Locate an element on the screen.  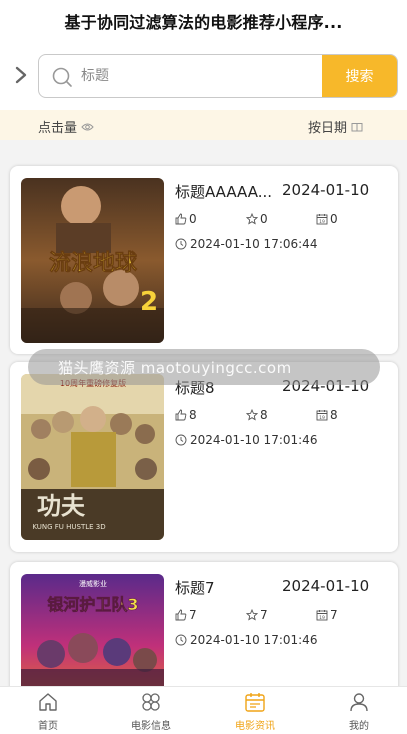
sort-by-clicks: 点击量 is located at coordinates (66, 126).